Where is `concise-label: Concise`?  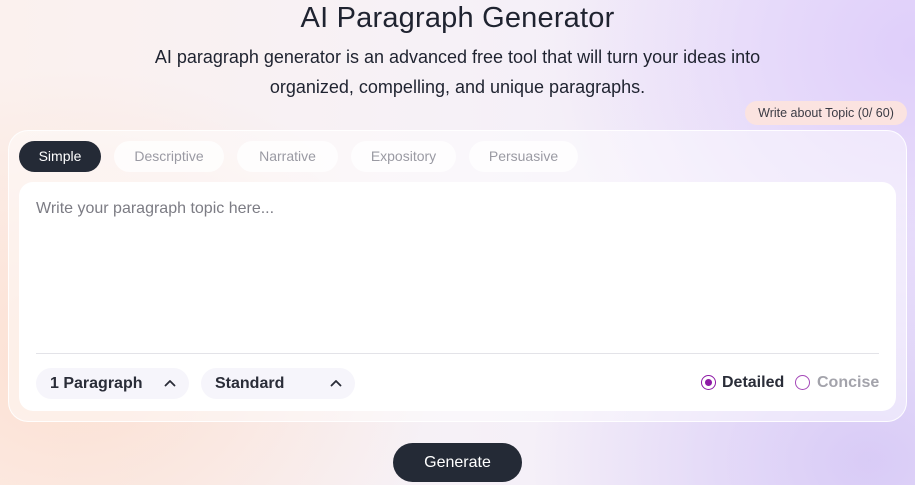 concise-label: Concise is located at coordinates (848, 383).